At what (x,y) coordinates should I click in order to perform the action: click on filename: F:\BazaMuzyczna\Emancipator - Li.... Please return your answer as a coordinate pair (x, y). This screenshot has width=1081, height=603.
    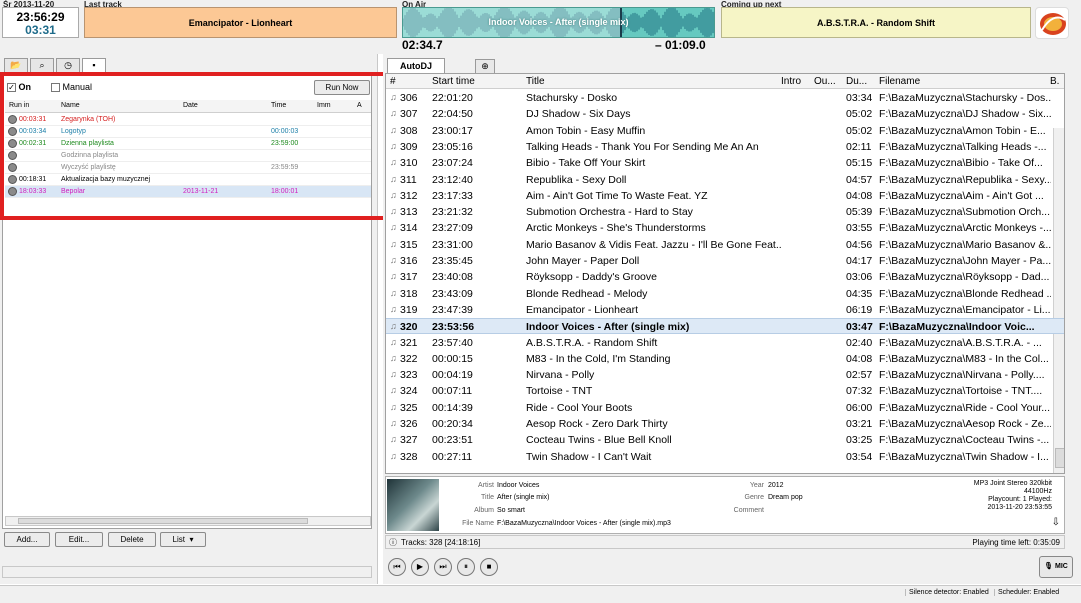
    Looking at the image, I should click on (965, 309).